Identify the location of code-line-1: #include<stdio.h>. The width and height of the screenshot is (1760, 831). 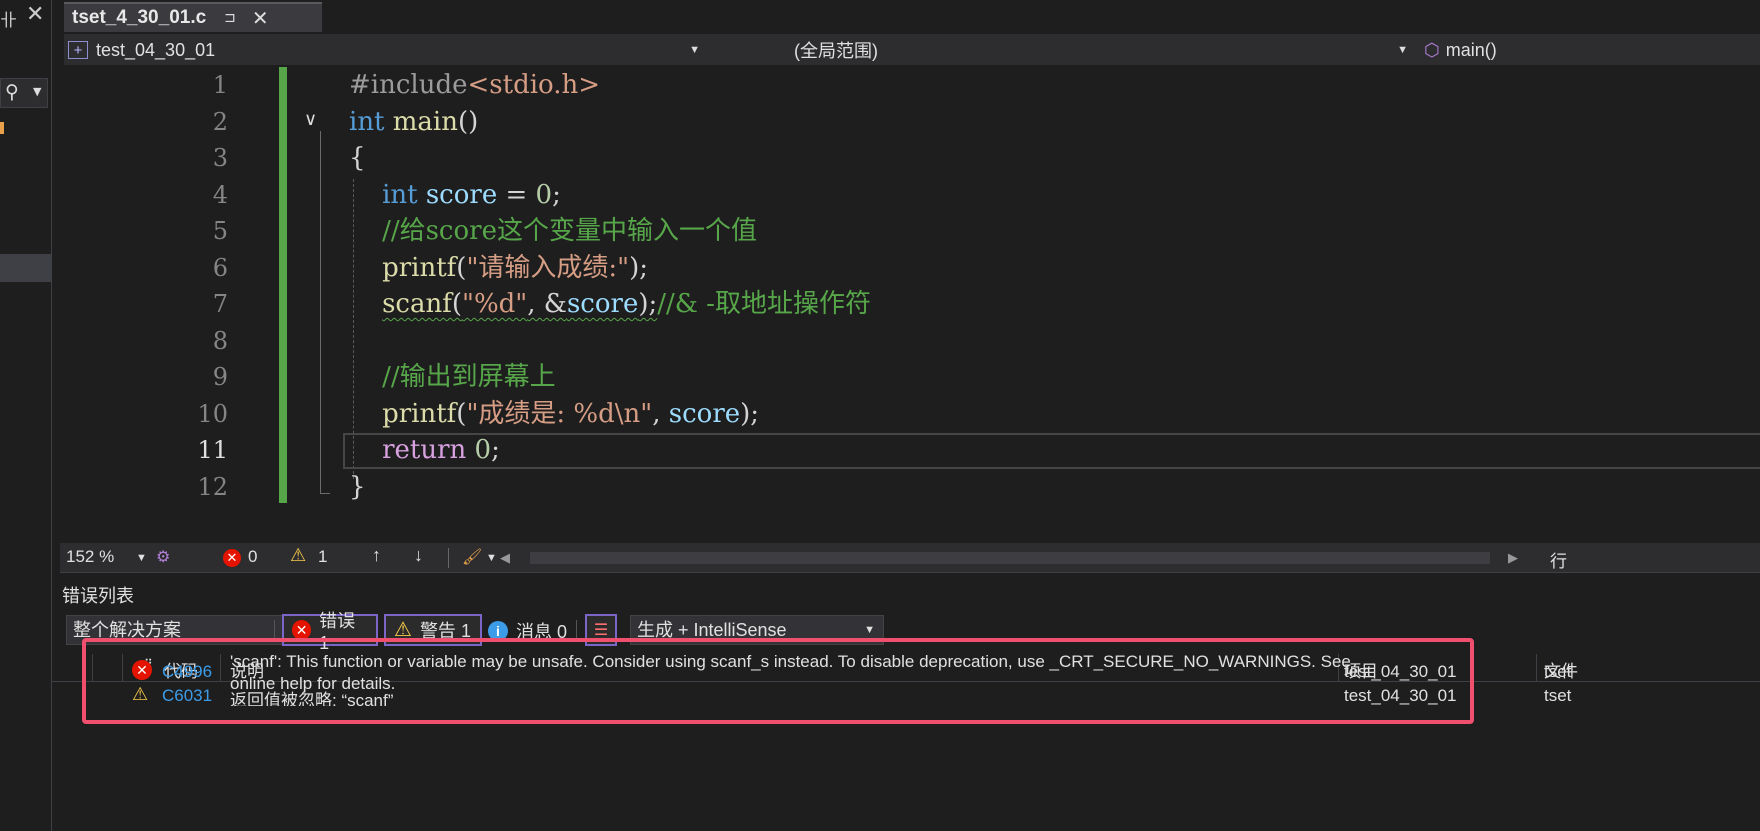
(610, 85).